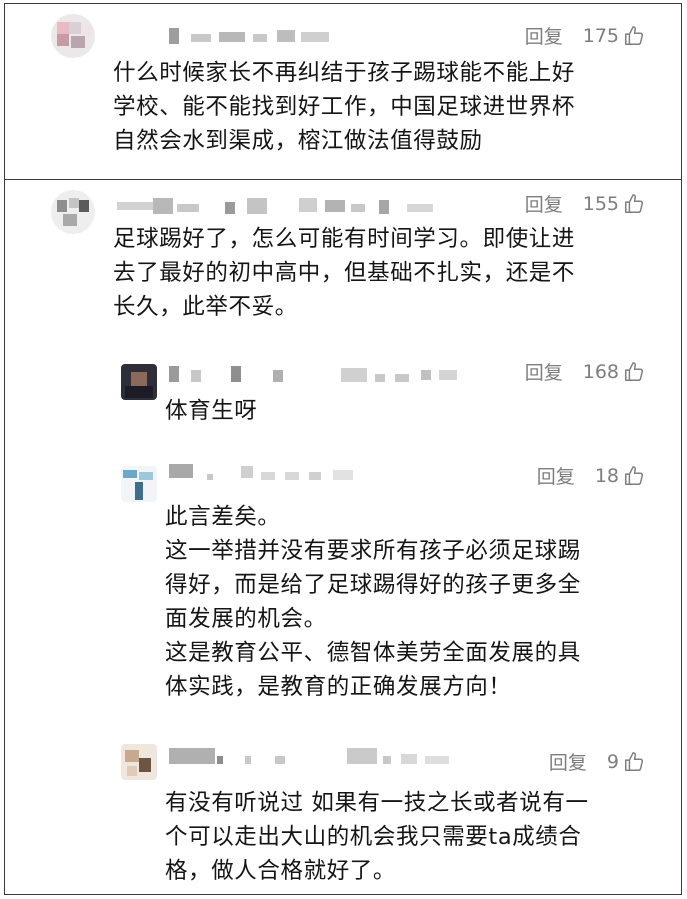 This screenshot has width=687, height=899. What do you see at coordinates (281, 871) in the screenshot?
I see `reply-line: 格，做人合格就好了。` at bounding box center [281, 871].